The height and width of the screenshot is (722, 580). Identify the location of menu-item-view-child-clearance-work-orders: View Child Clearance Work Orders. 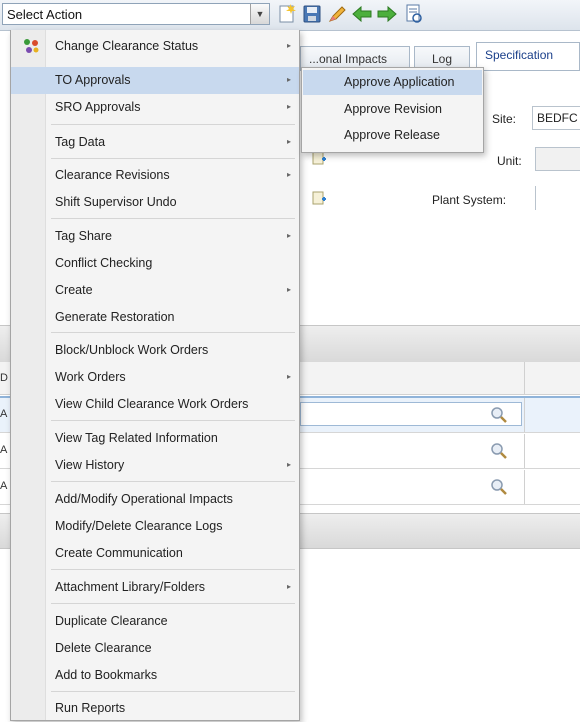
(155, 404).